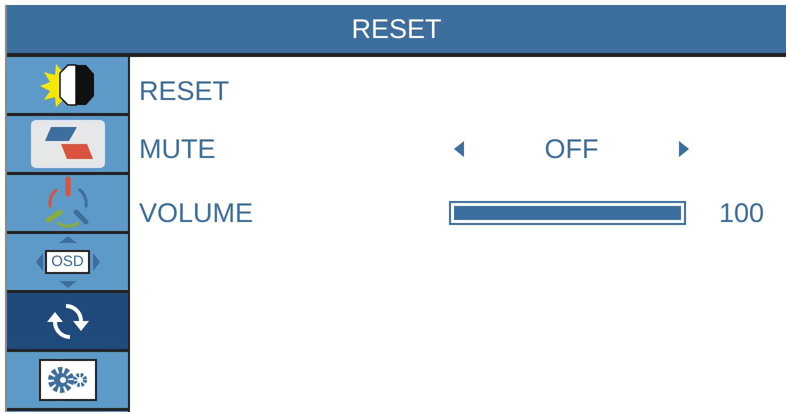  What do you see at coordinates (572, 149) in the screenshot?
I see `setting-value: OFF` at bounding box center [572, 149].